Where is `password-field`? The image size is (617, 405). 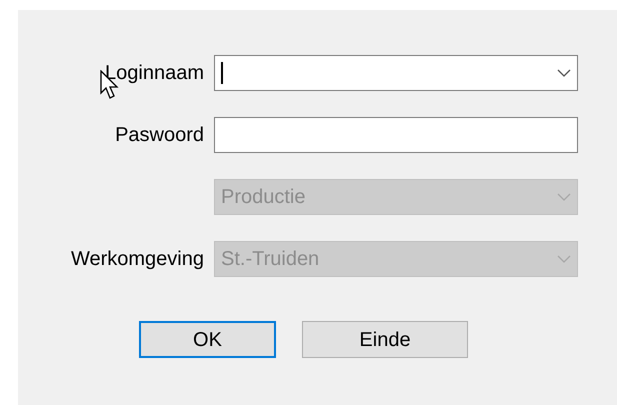
password-field is located at coordinates (396, 135).